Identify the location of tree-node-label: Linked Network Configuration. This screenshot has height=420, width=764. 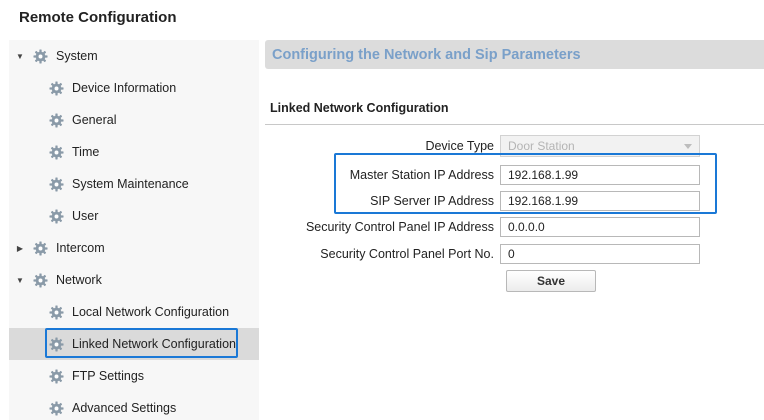
(154, 344).